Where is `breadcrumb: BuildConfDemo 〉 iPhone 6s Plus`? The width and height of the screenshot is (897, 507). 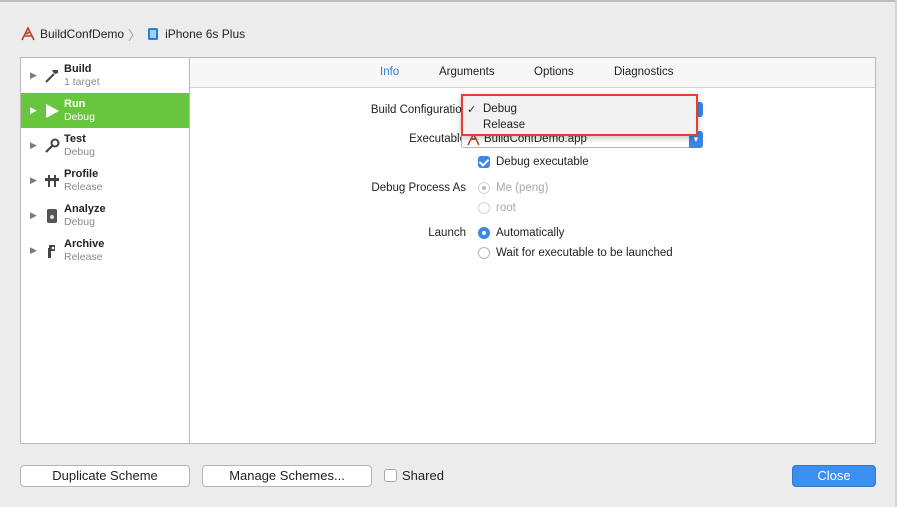
breadcrumb: BuildConfDemo 〉 iPhone 6s Plus is located at coordinates (132, 34).